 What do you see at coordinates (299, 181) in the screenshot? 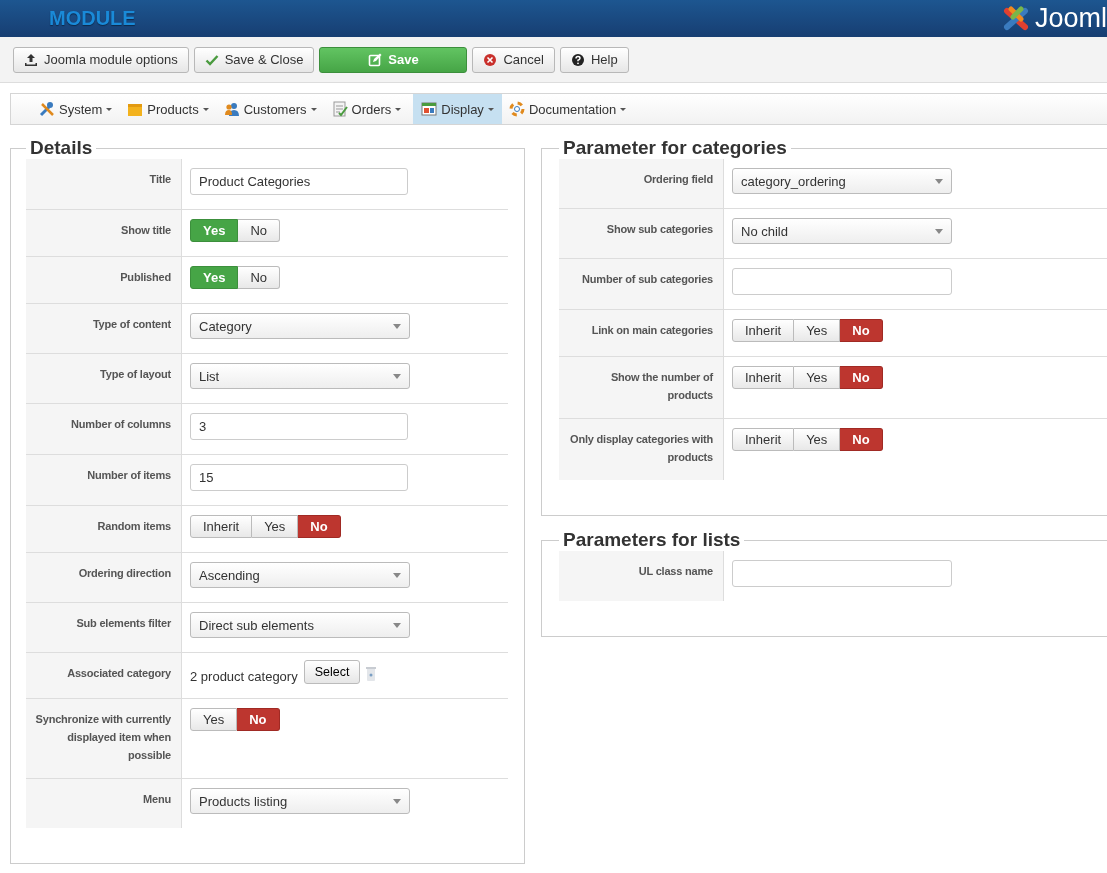
I see `text-field: Product Categories` at bounding box center [299, 181].